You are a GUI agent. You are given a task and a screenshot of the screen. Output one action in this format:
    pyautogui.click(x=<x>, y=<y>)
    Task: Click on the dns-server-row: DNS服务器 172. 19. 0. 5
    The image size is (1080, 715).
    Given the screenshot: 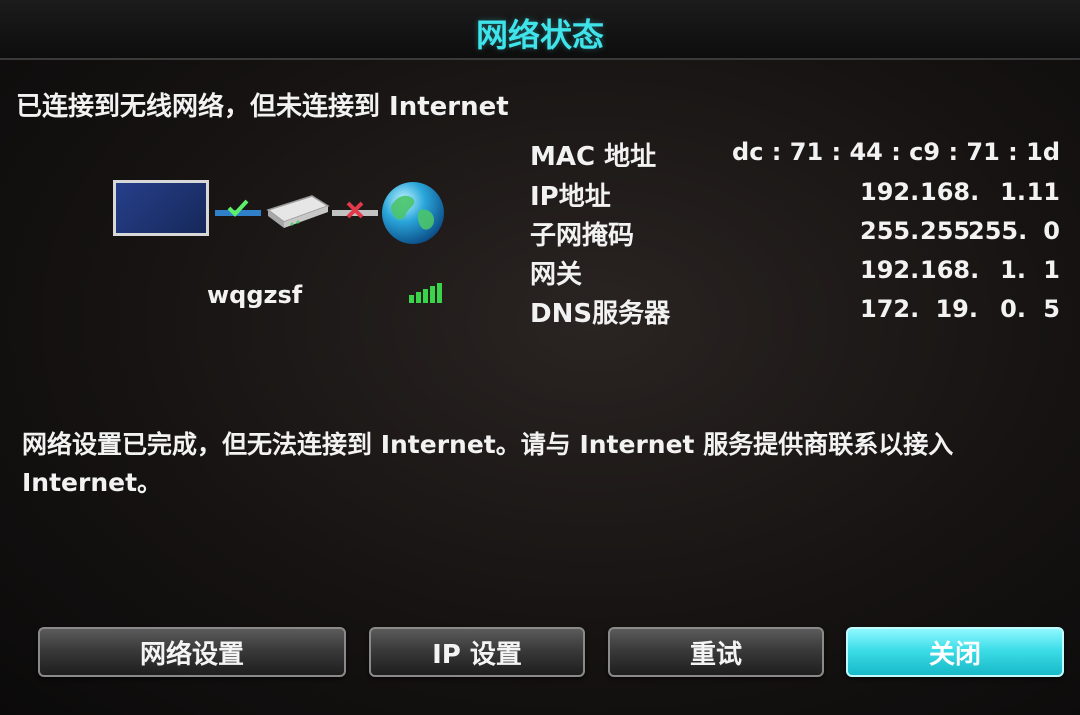 What is the action you would take?
    pyautogui.click(x=795, y=311)
    